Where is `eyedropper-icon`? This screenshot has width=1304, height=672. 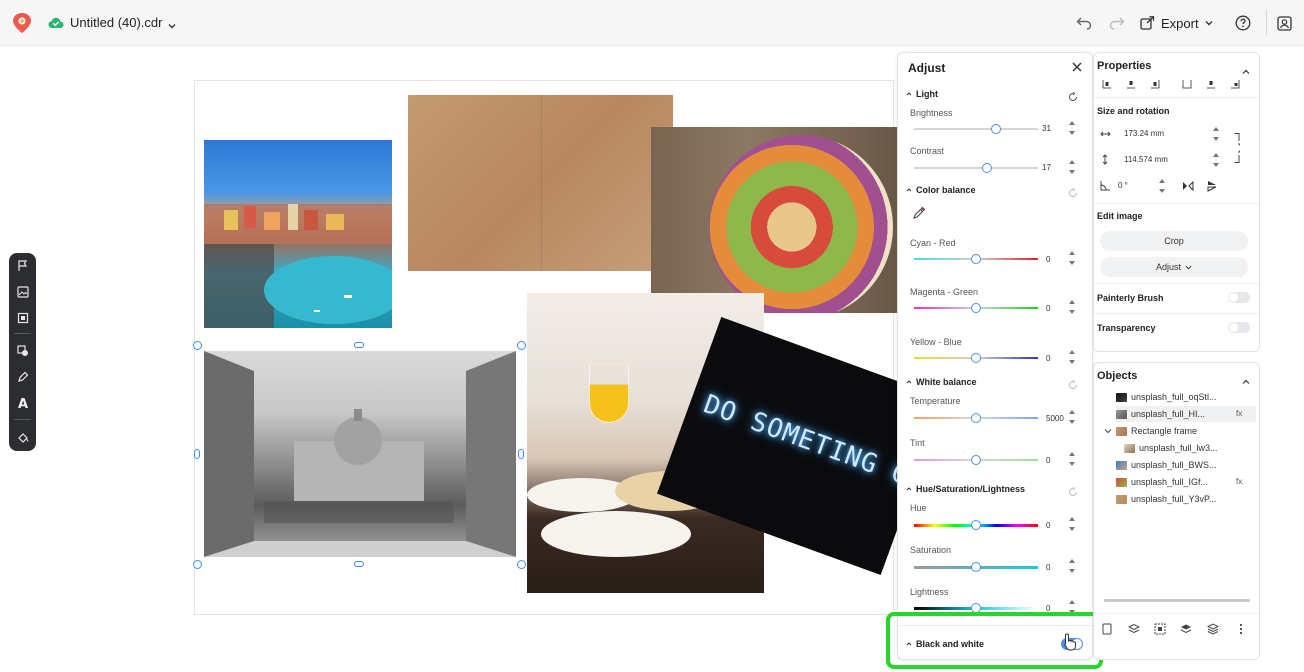
eyedropper-icon is located at coordinates (920, 214).